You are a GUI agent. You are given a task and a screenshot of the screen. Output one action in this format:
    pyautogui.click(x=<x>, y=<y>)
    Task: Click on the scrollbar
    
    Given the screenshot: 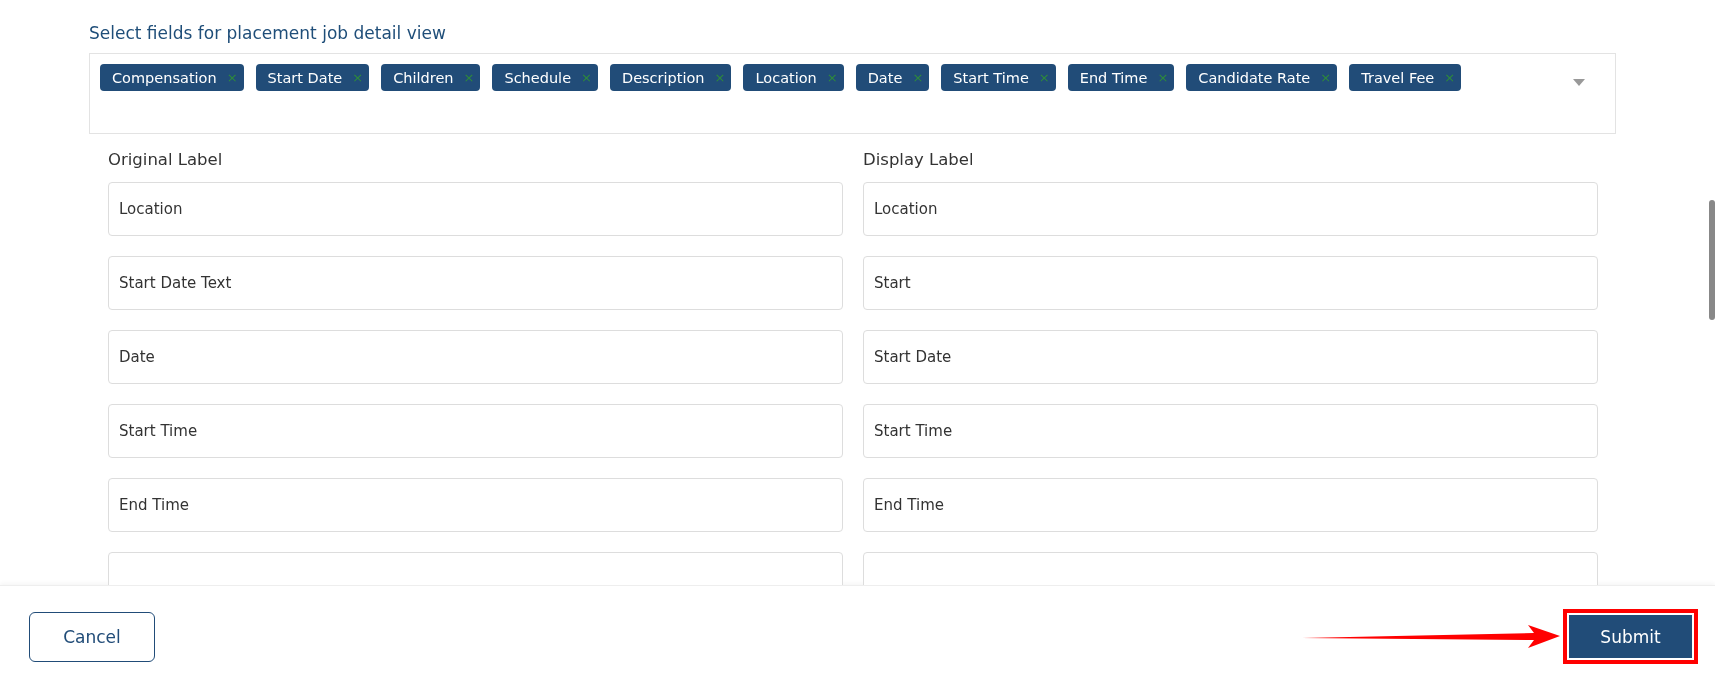 What is the action you would take?
    pyautogui.click(x=1712, y=260)
    